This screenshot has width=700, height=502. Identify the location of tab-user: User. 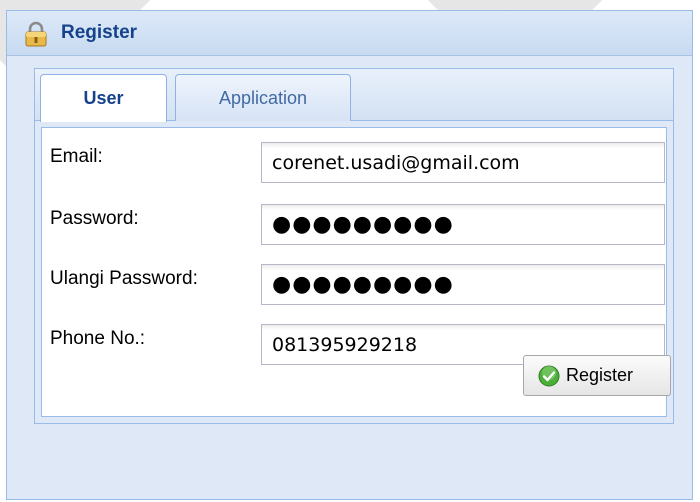
(103, 98).